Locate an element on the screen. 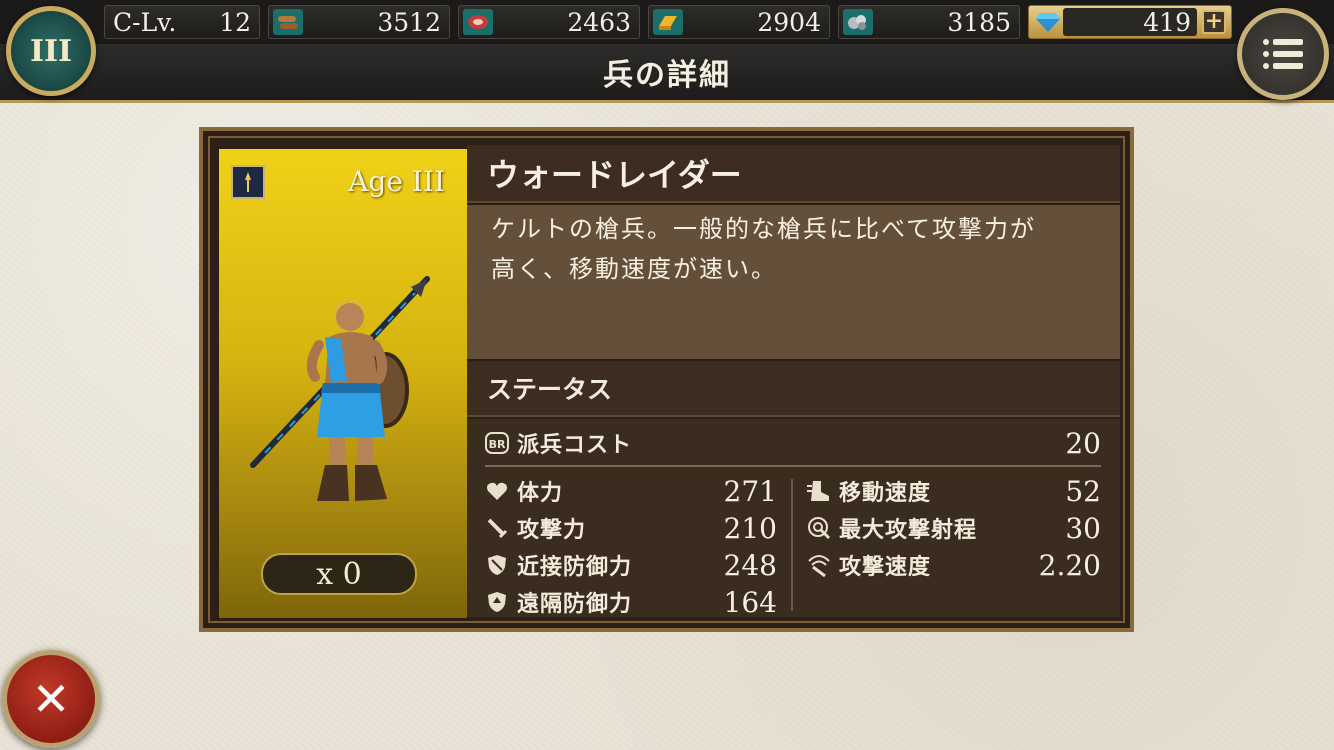 This screenshot has height=750, width=1334. iron-icon is located at coordinates (858, 22).